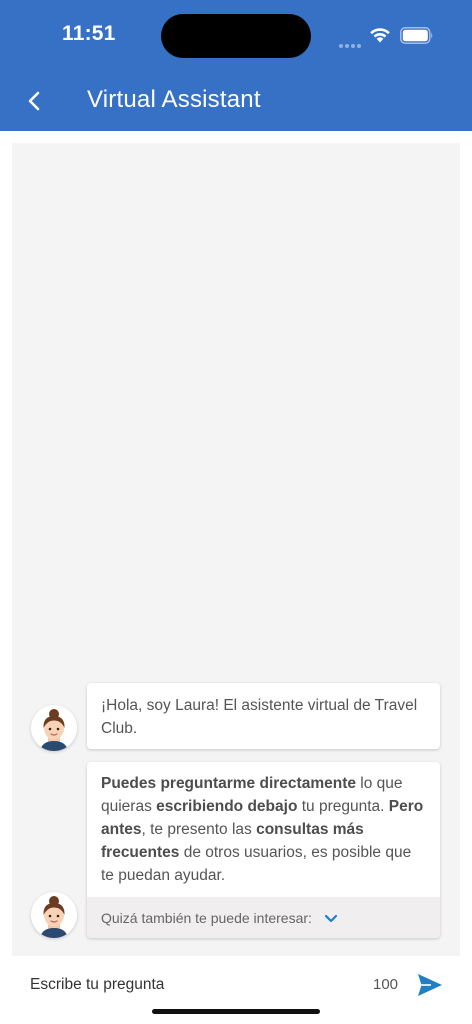 The width and height of the screenshot is (472, 1024). I want to click on app-header: 11:51 Virtual Assistant, so click(236, 65).